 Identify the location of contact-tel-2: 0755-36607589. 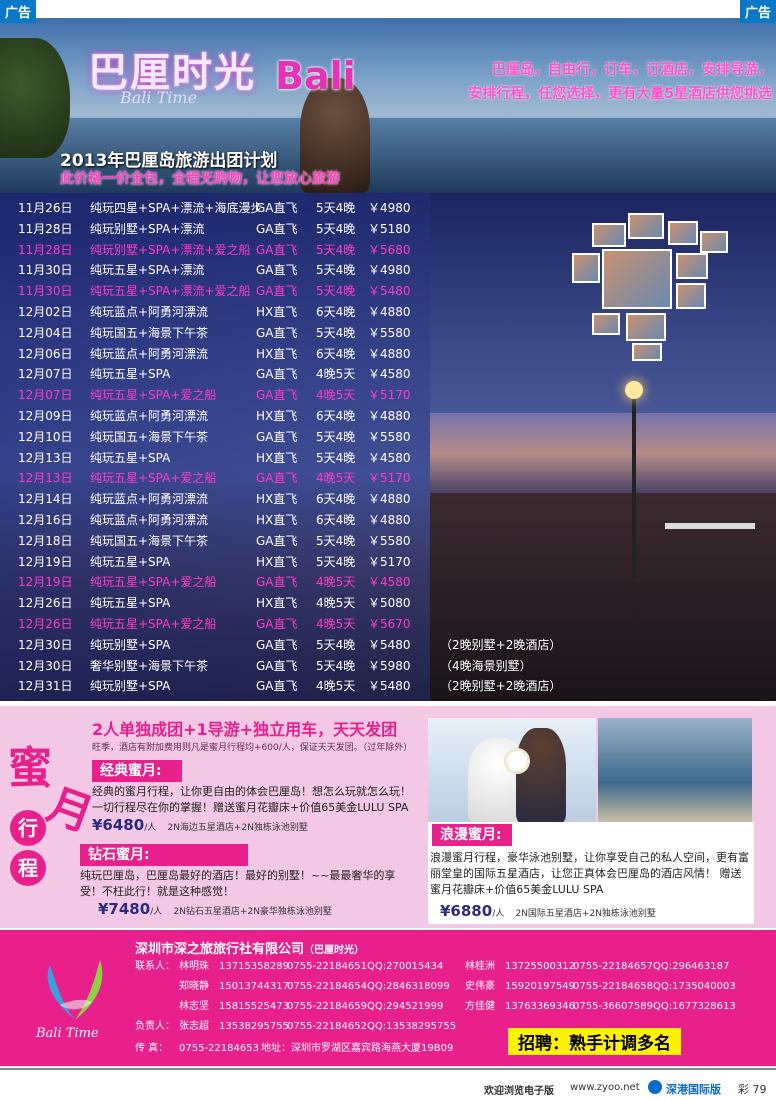
(613, 1006).